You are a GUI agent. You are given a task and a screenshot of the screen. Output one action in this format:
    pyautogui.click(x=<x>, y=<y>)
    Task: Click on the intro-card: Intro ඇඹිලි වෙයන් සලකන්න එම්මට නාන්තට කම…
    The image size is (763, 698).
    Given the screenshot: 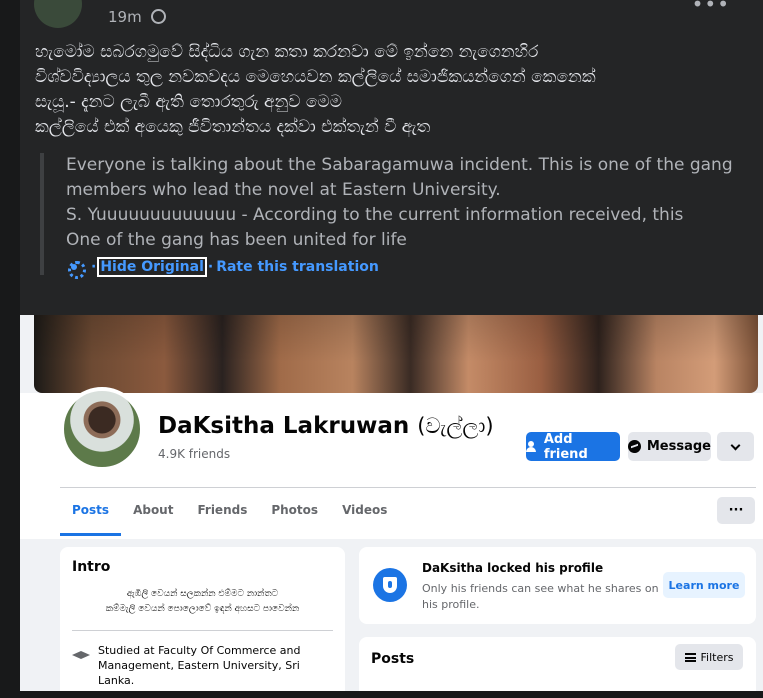 What is the action you would take?
    pyautogui.click(x=202, y=622)
    